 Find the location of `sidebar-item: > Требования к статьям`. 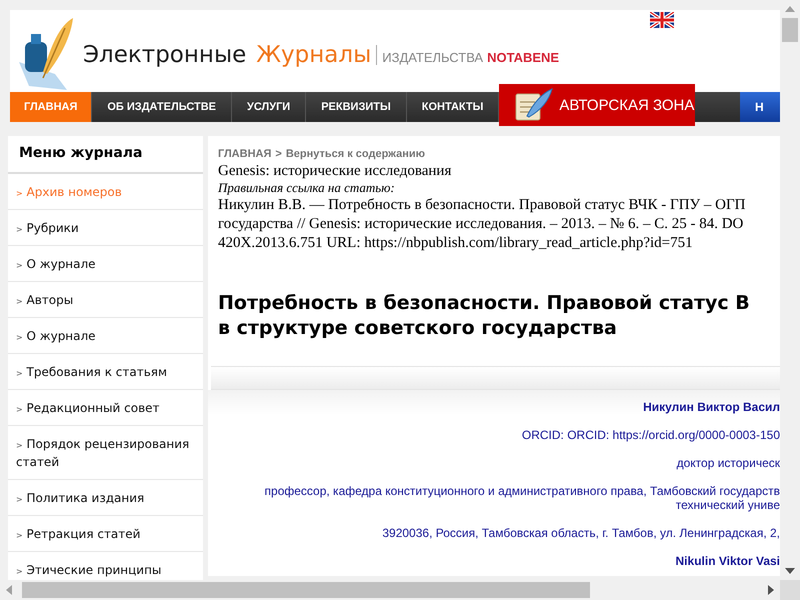

sidebar-item: > Требования к статьям is located at coordinates (105, 372).